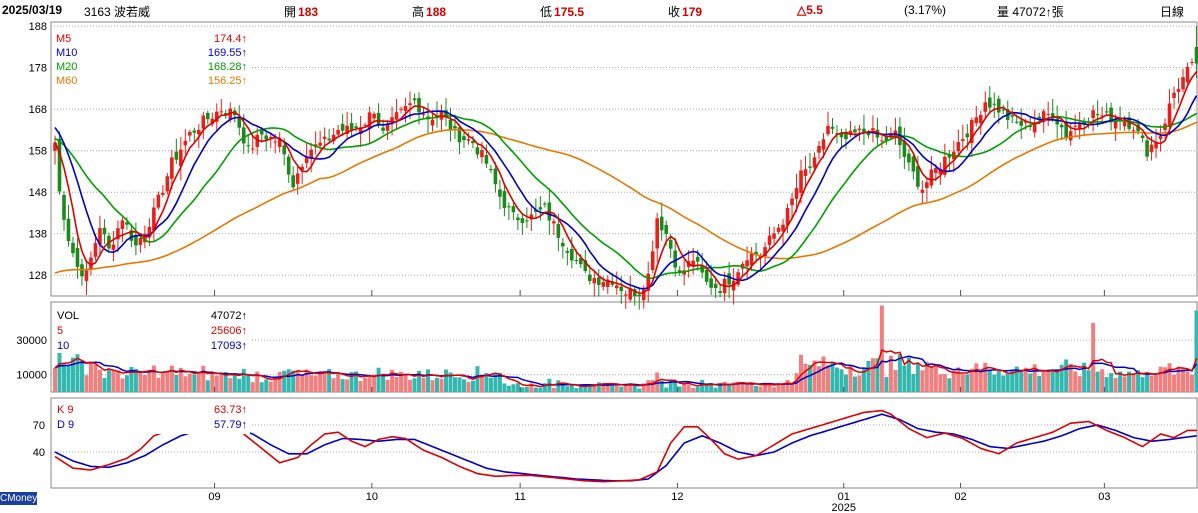 The height and width of the screenshot is (513, 1198). Describe the element at coordinates (677, 497) in the screenshot. I see `month-label: 12` at that location.